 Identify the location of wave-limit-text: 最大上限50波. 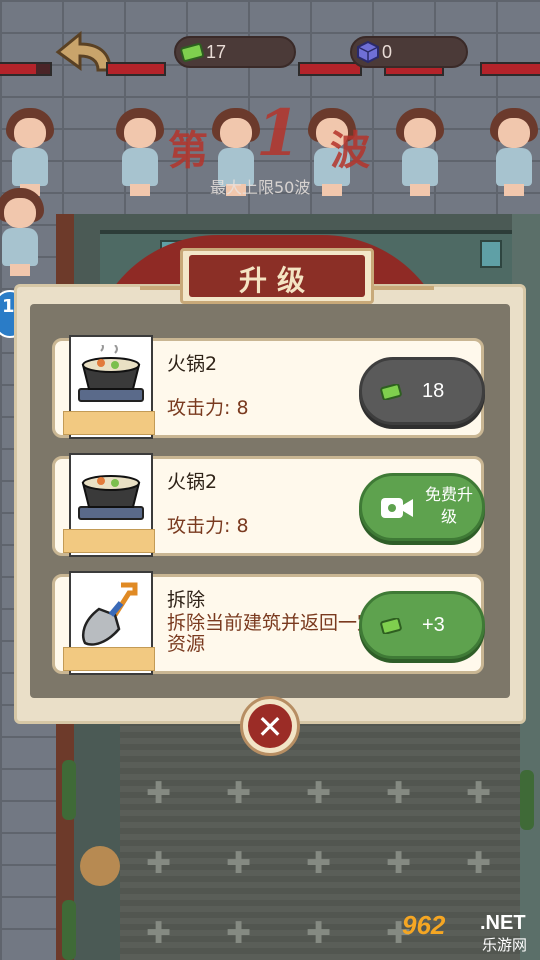
(260, 187).